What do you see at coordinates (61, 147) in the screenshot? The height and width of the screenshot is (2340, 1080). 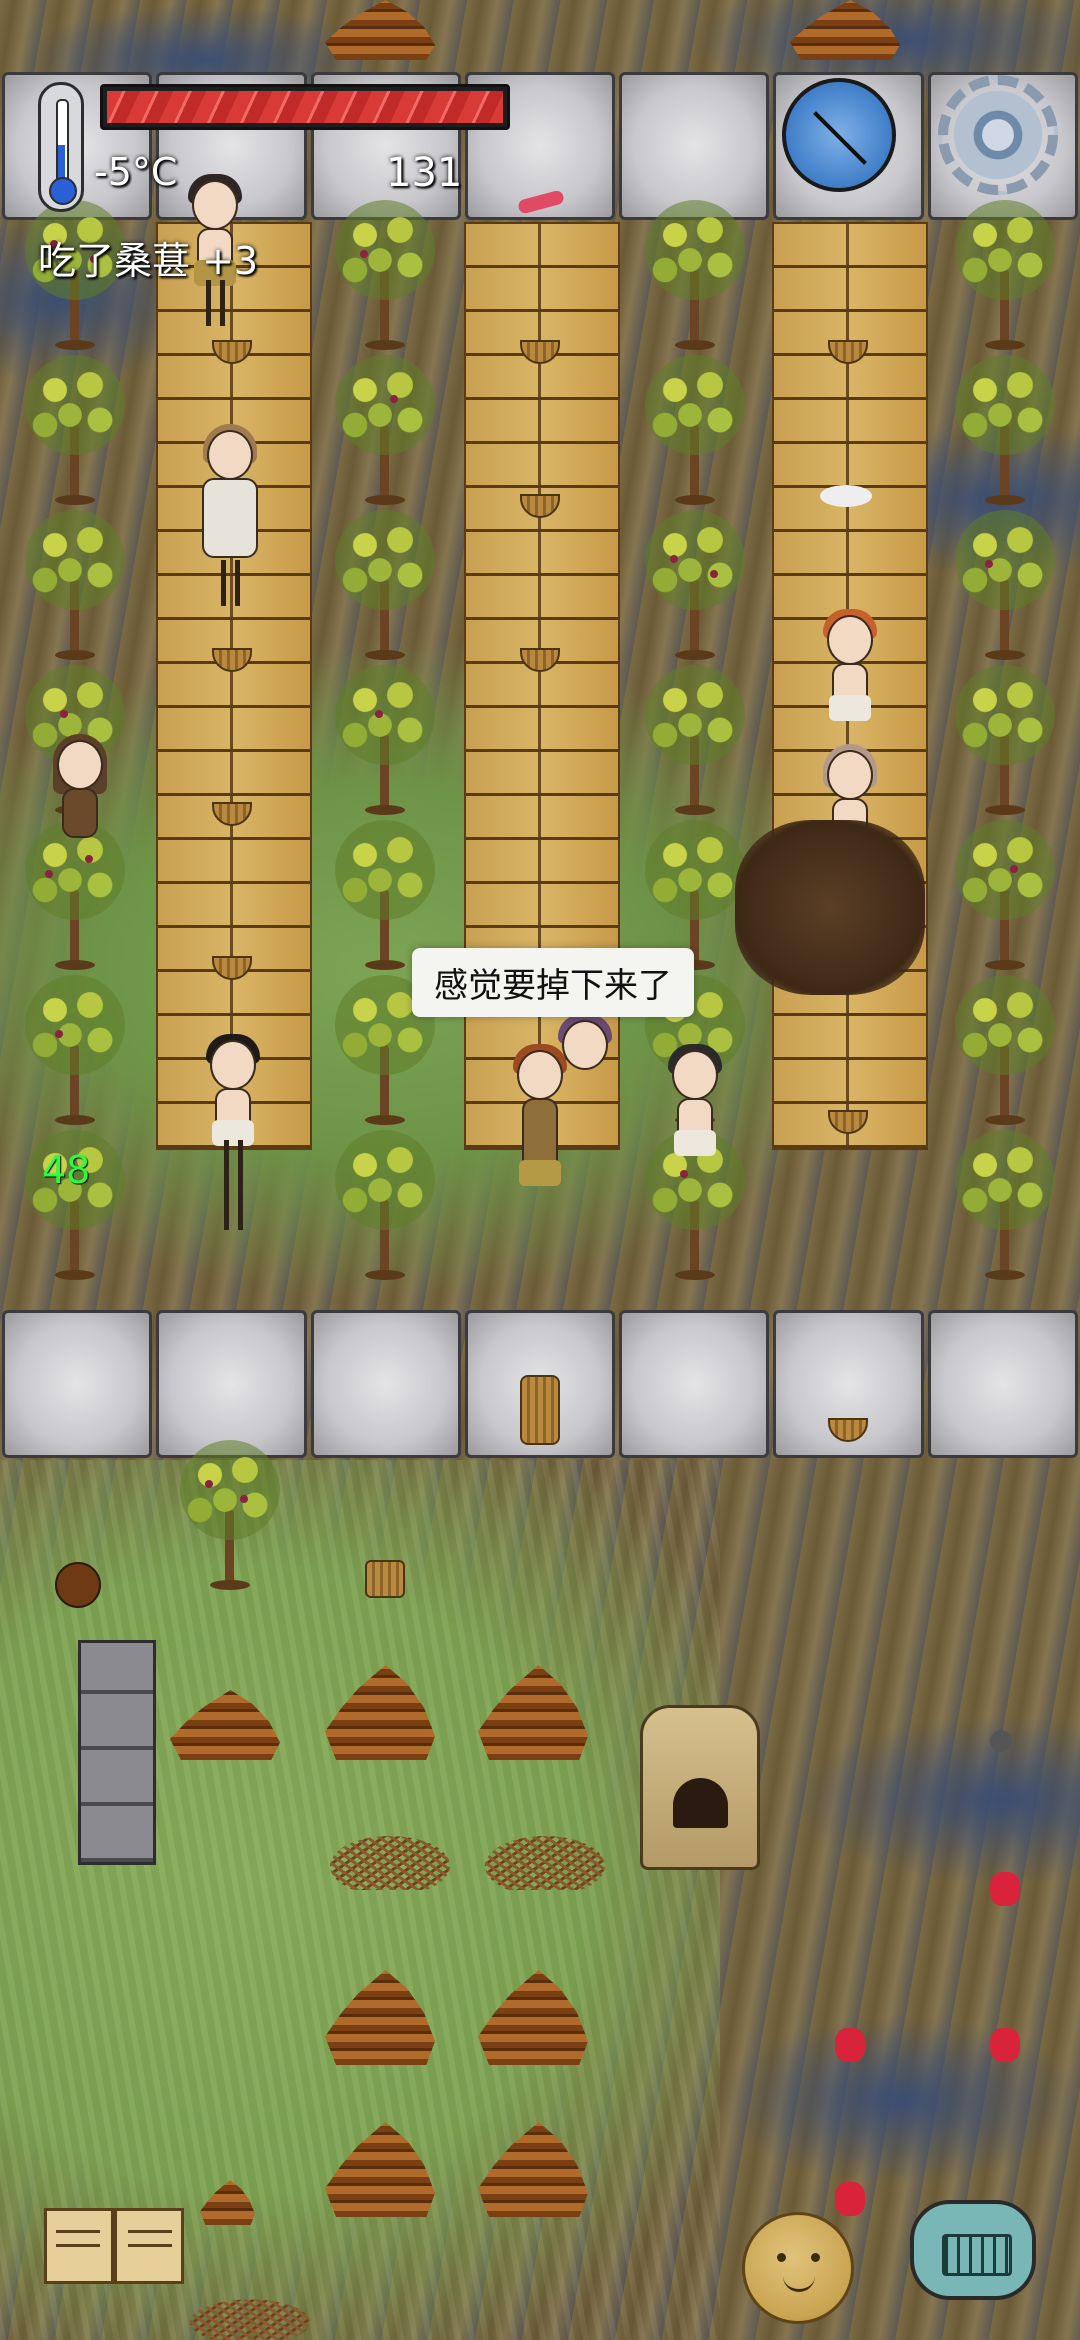 I see `thermometer-icon` at bounding box center [61, 147].